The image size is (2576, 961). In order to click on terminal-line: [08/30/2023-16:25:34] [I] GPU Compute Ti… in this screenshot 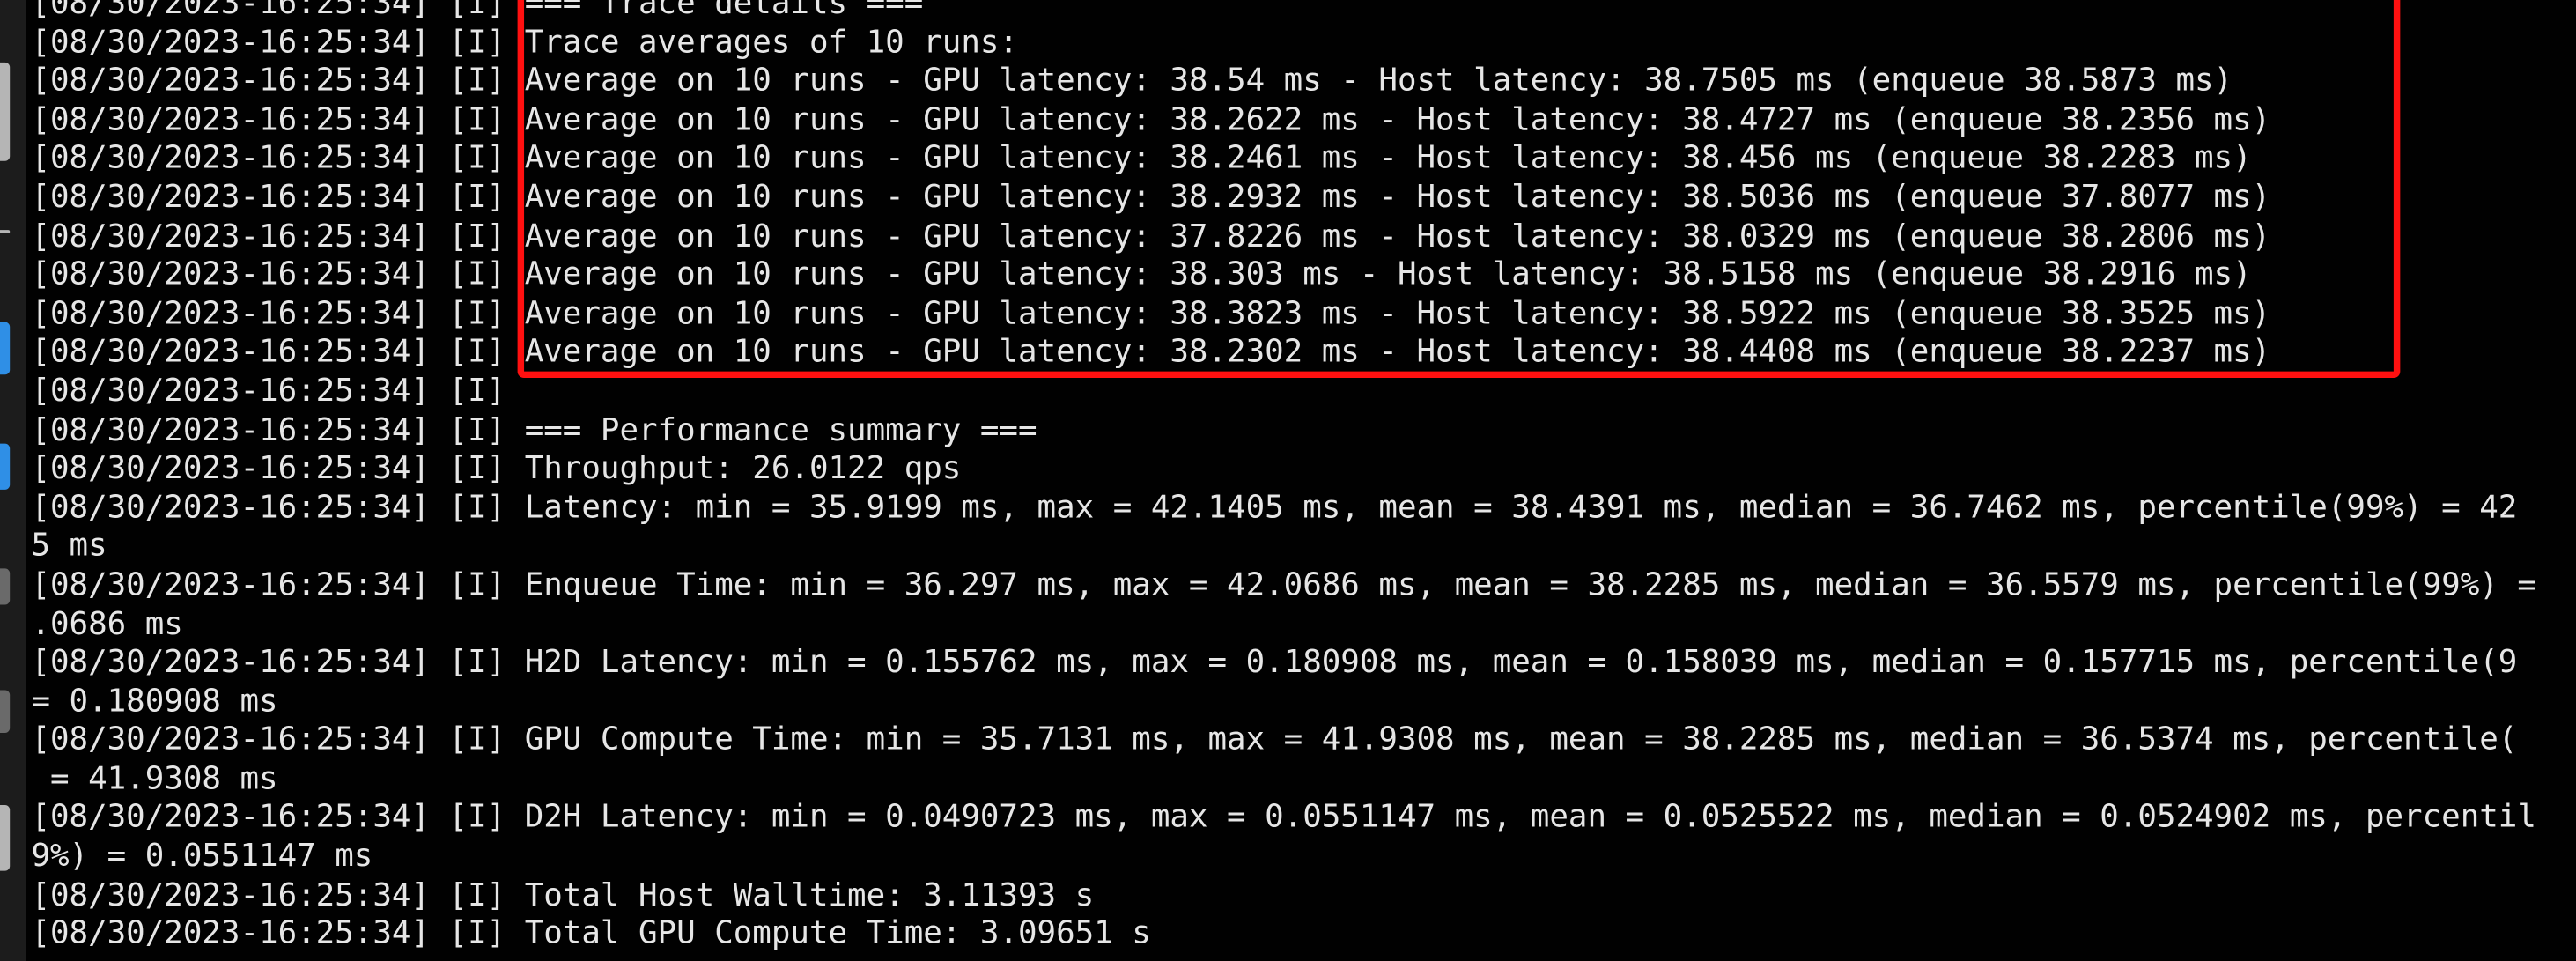, I will do `click(1274, 739)`.